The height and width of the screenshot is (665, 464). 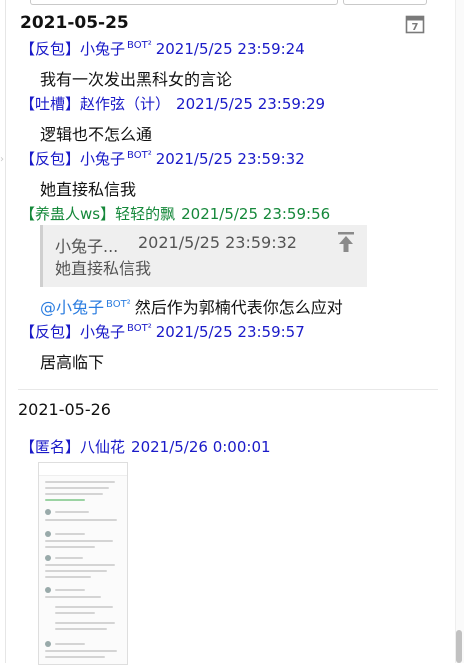 What do you see at coordinates (230, 49) in the screenshot?
I see `message-time: 2021/5/25 23:59:24` at bounding box center [230, 49].